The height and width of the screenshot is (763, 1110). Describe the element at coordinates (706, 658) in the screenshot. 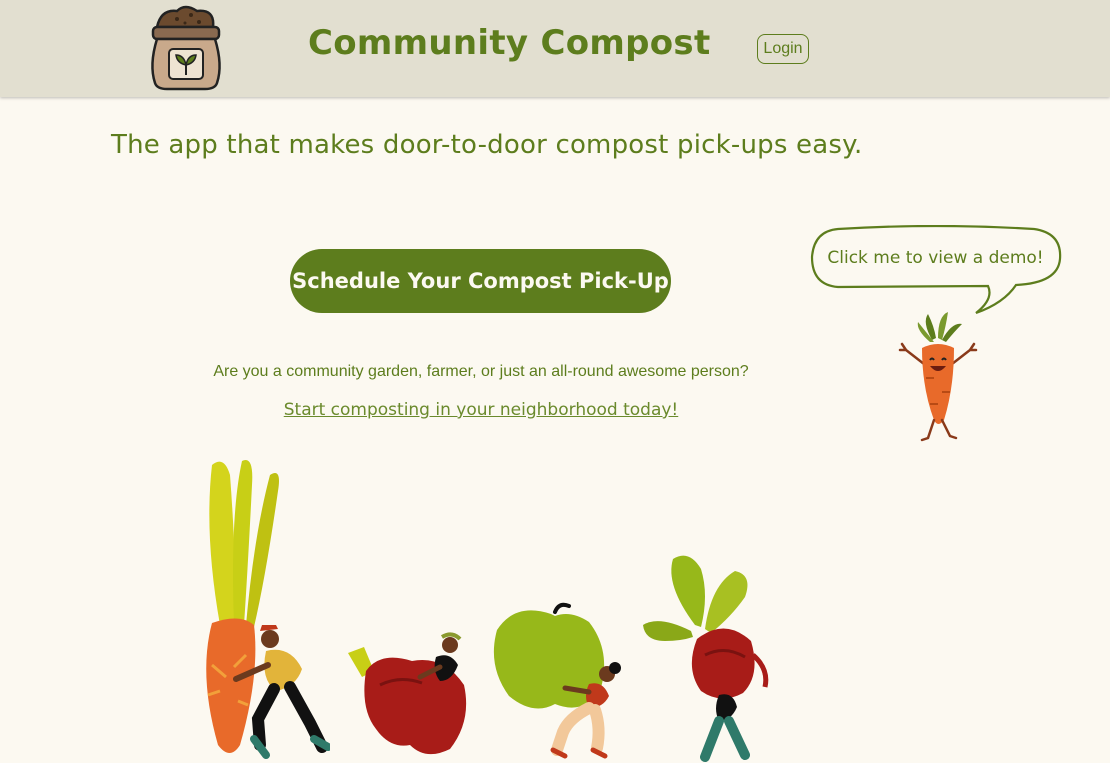

I see `beet-figure` at that location.